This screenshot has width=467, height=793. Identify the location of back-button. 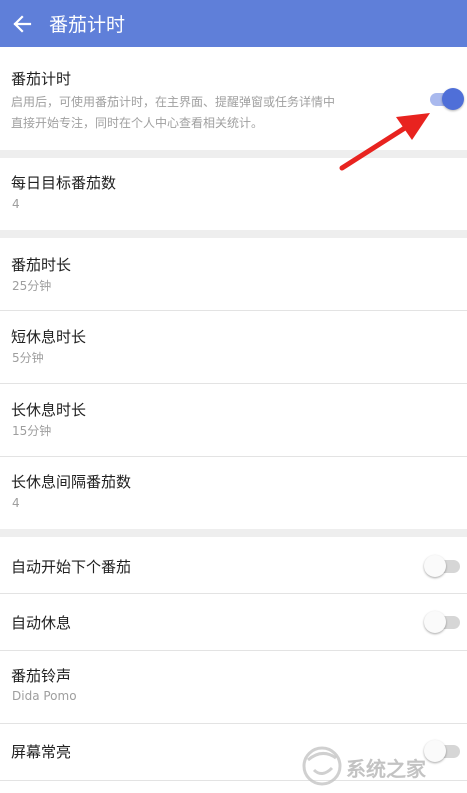
(22, 23).